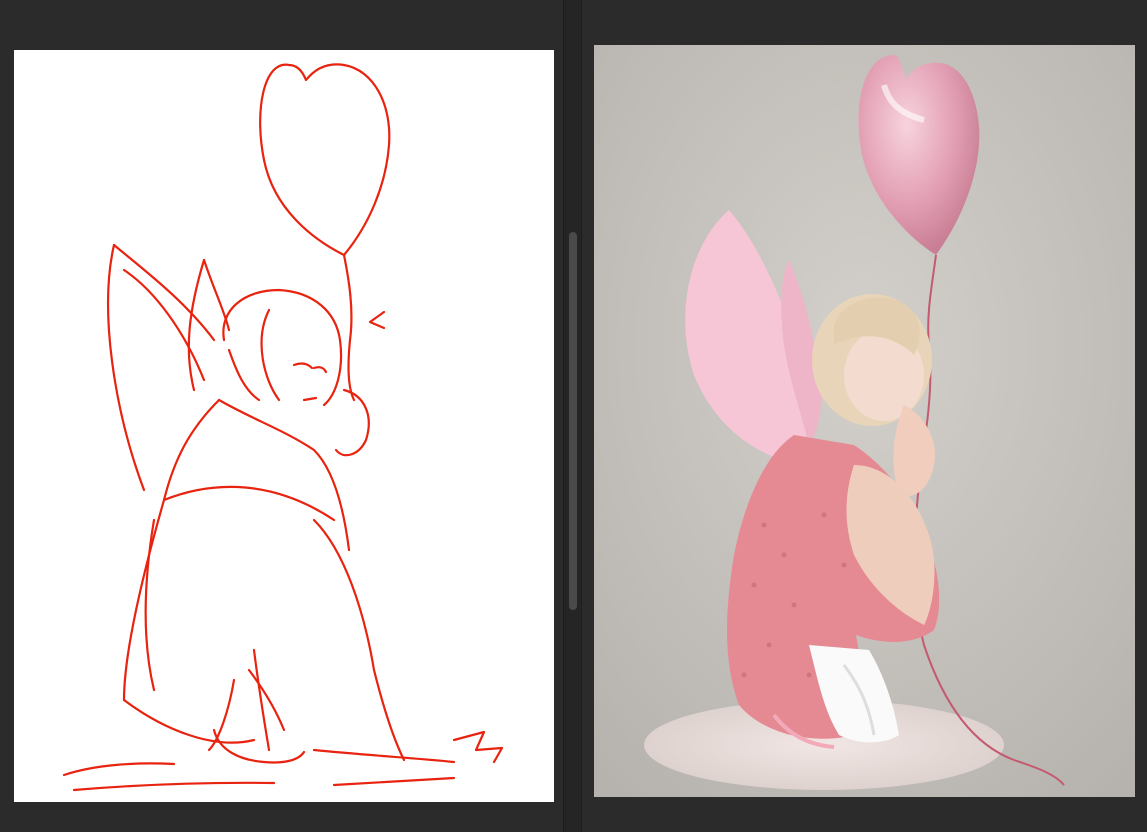 The image size is (1147, 832). What do you see at coordinates (352, 422) in the screenshot?
I see `sketch-hand` at bounding box center [352, 422].